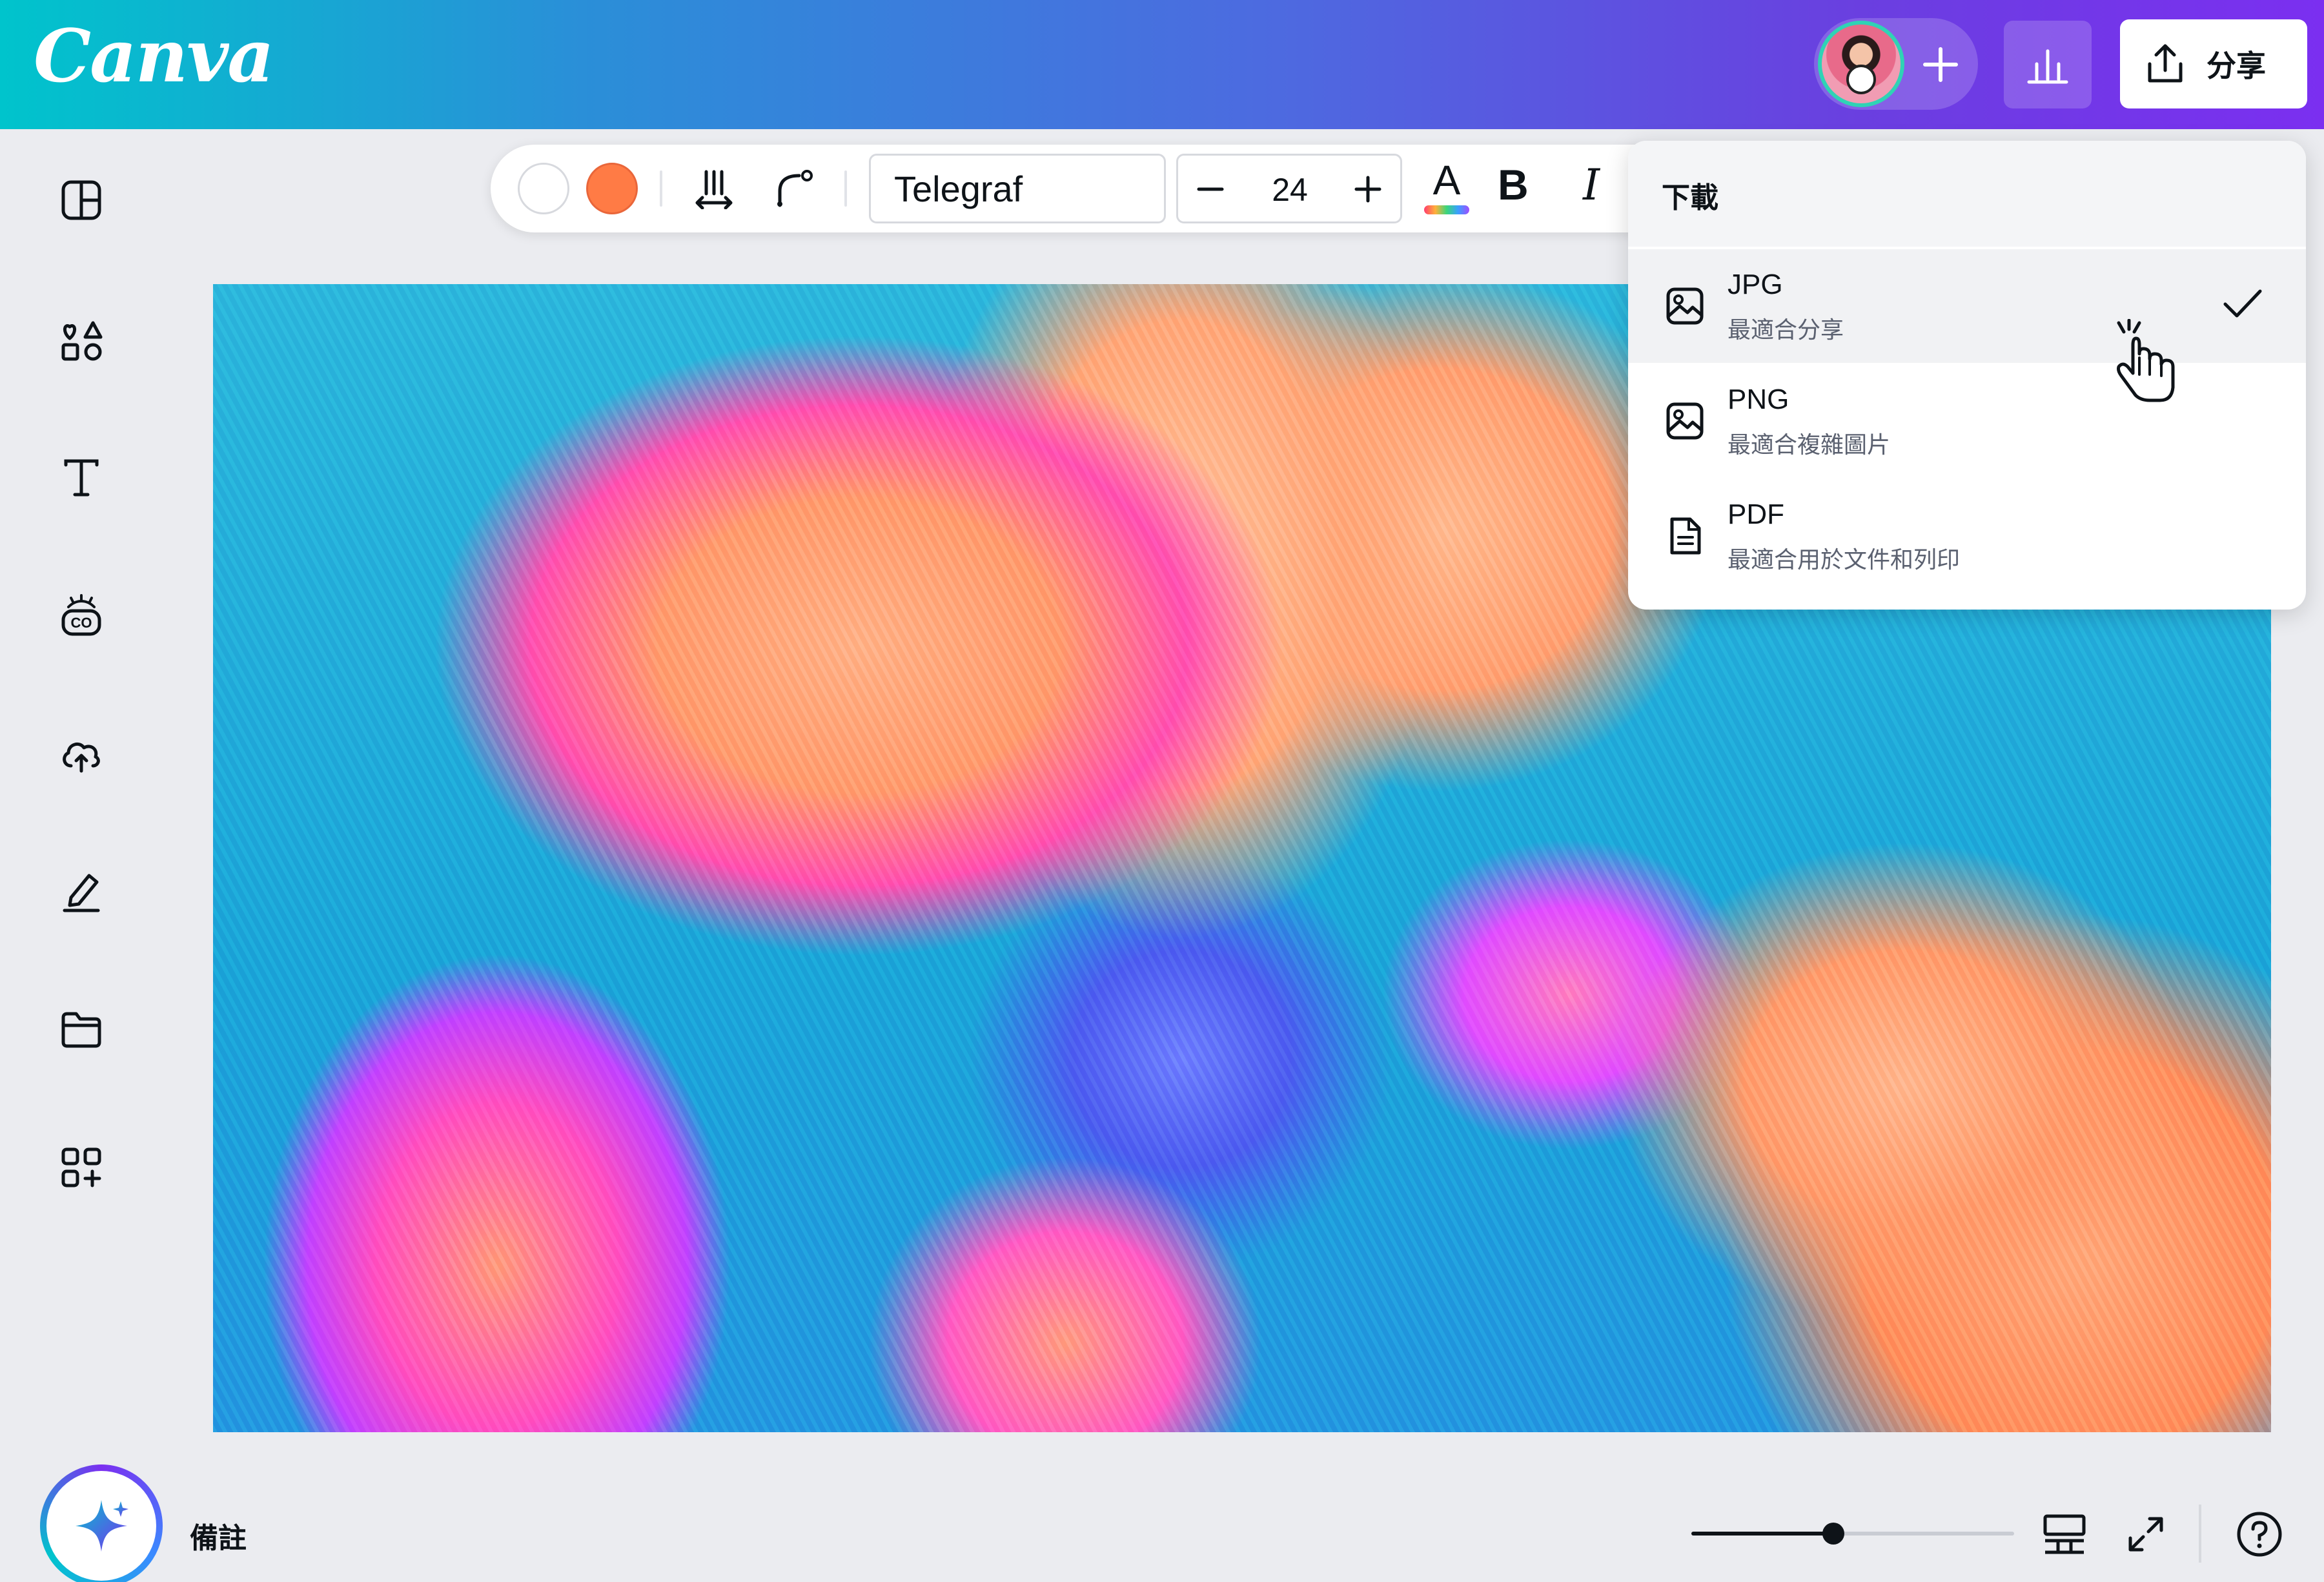 Image resolution: width=2324 pixels, height=1582 pixels. I want to click on italic-button: I, so click(1591, 185).